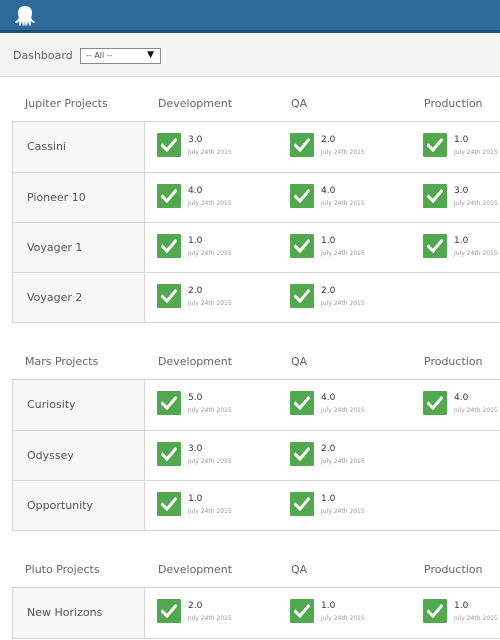  I want to click on project-group-title: Mars Projects, so click(62, 361).